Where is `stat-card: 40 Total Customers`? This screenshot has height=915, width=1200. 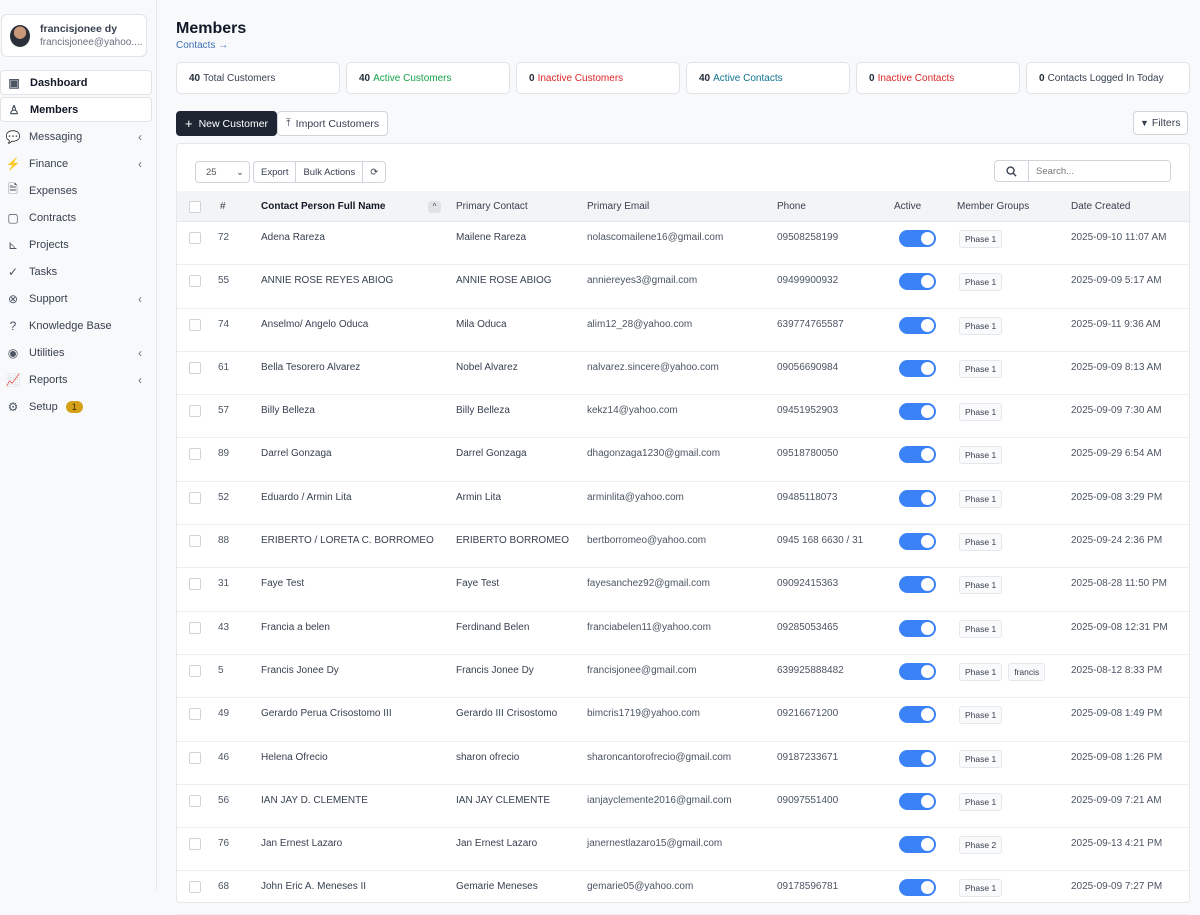
stat-card: 40 Total Customers is located at coordinates (258, 78).